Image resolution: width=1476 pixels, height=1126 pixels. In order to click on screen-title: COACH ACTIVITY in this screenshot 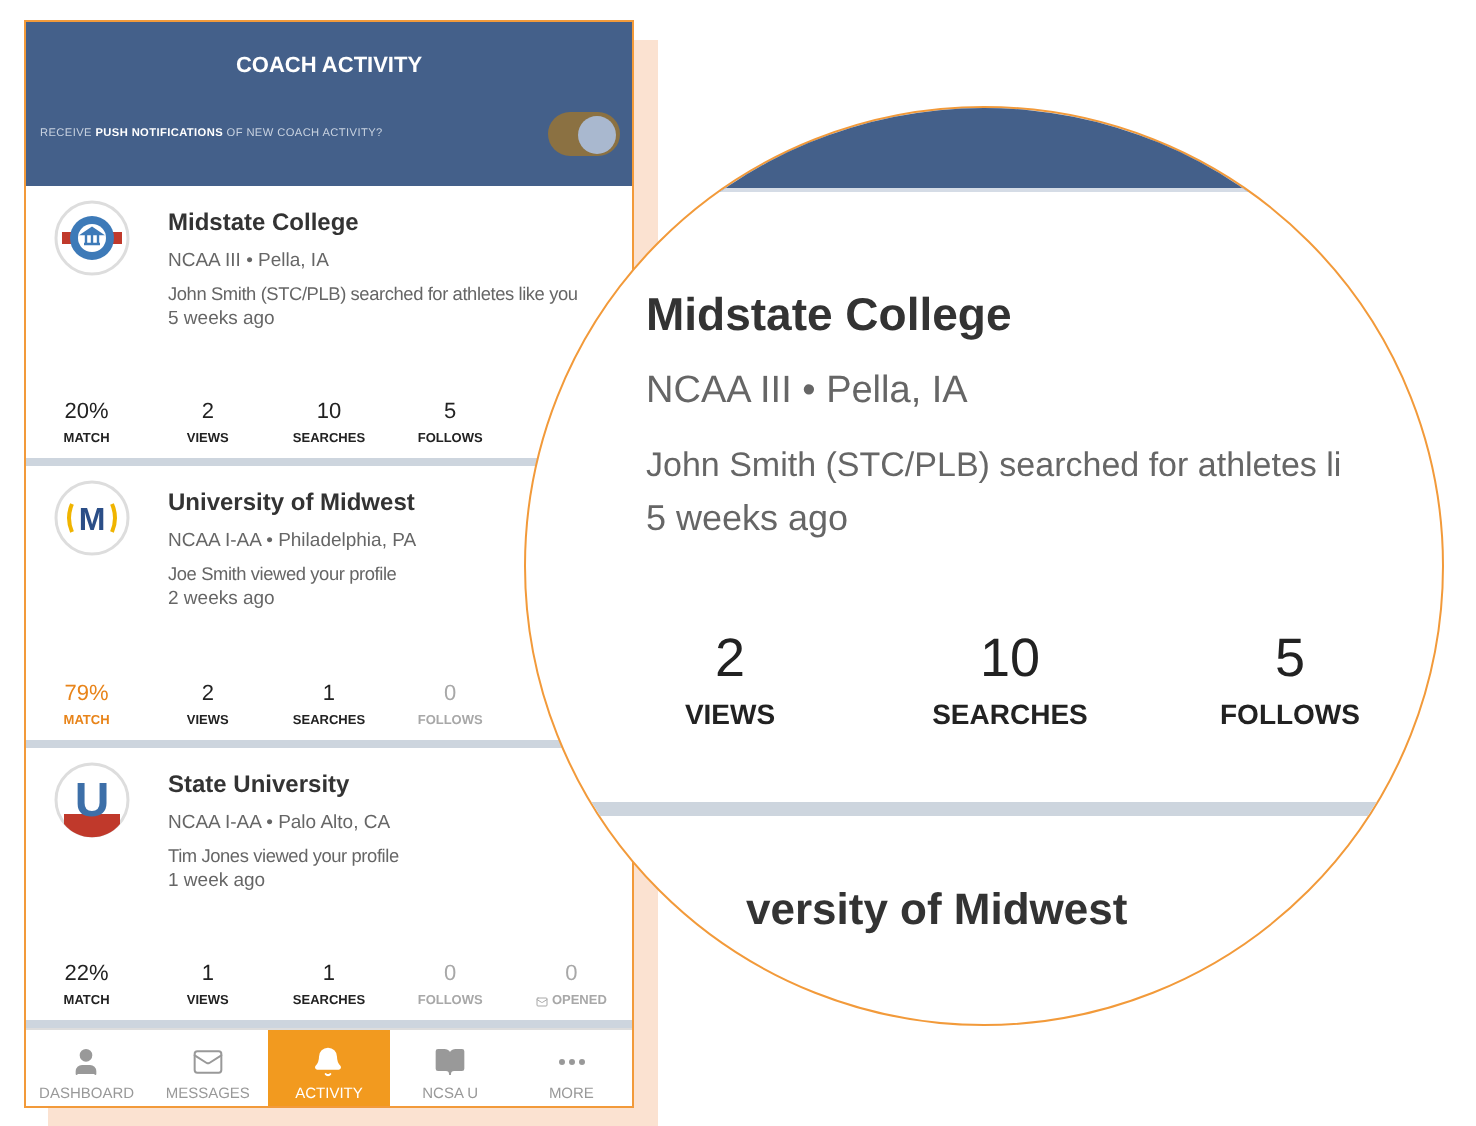, I will do `click(329, 66)`.